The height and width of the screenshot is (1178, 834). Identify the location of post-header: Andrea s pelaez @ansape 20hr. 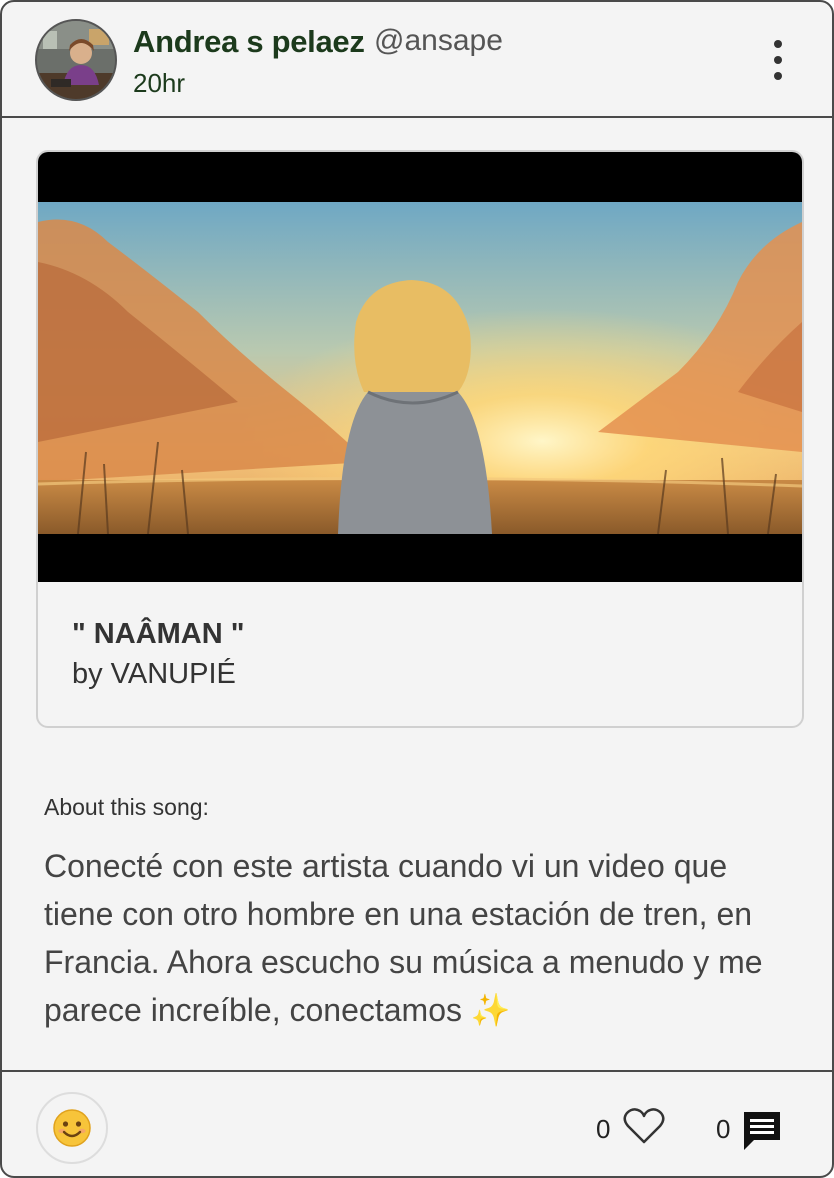
(417, 60).